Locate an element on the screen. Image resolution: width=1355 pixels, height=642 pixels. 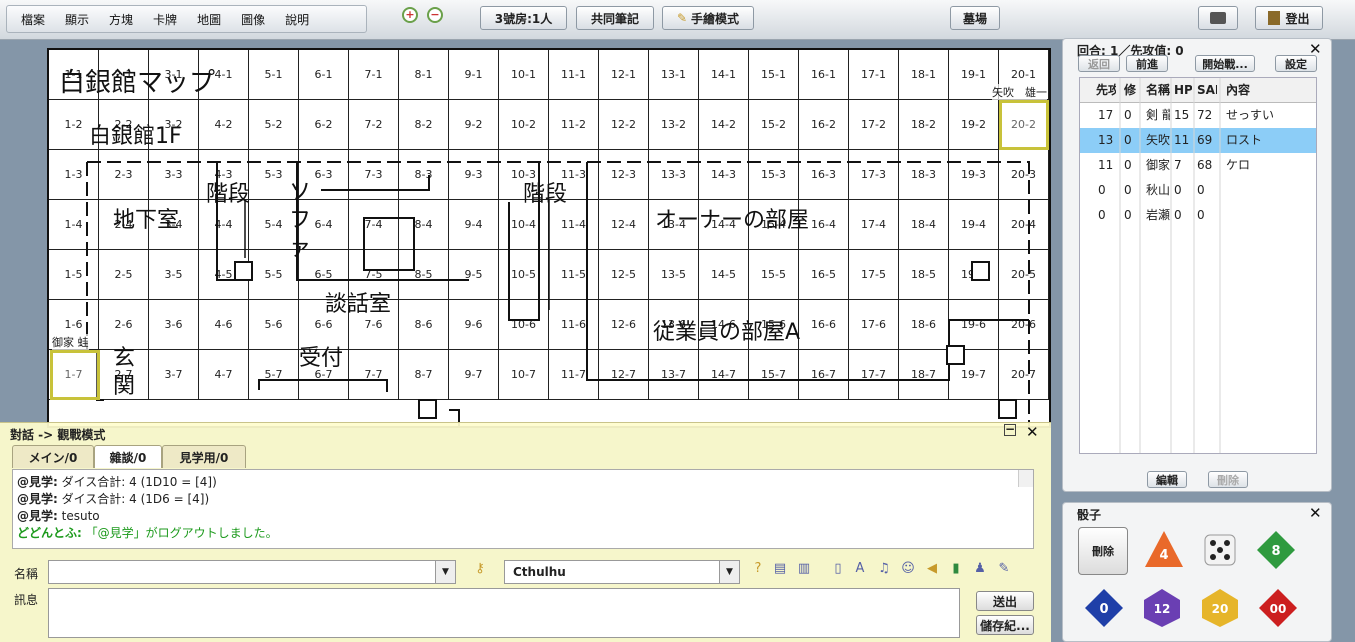
map-label-lounge: 談話室 is located at coordinates (358, 304).